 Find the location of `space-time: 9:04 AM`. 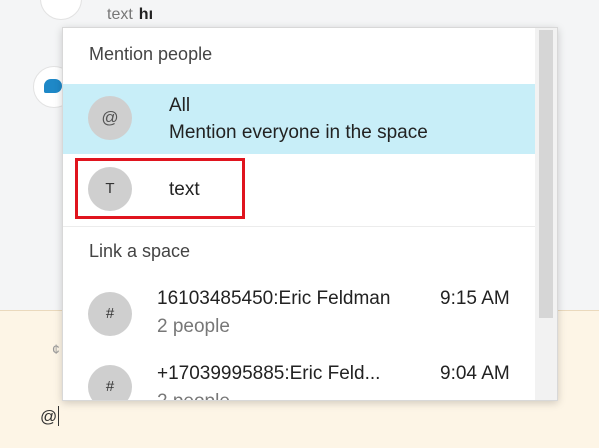

space-time: 9:04 AM is located at coordinates (475, 373).